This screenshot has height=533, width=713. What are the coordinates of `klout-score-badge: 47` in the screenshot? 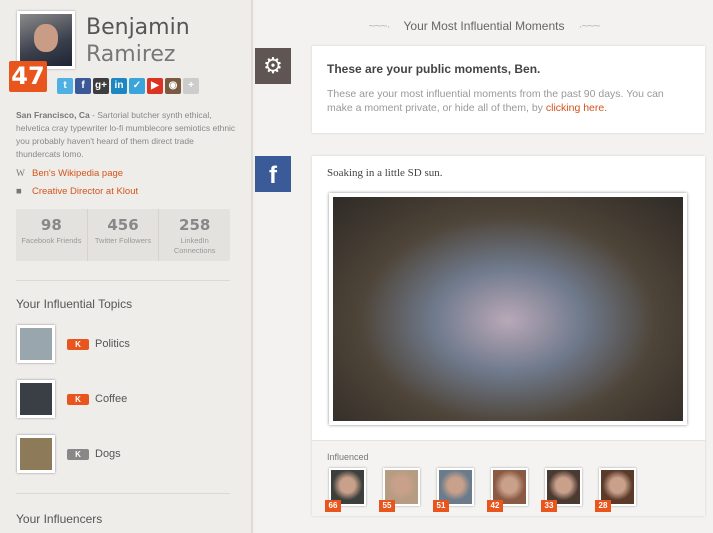 It's located at (28, 76).